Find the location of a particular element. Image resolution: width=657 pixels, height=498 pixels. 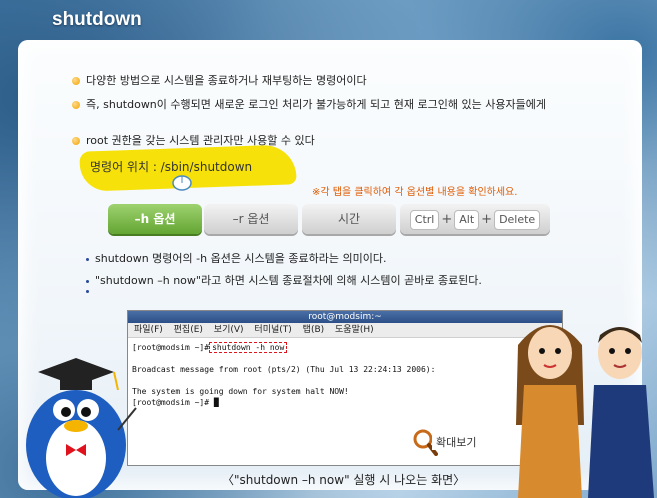

mouse-icon is located at coordinates (182, 183).